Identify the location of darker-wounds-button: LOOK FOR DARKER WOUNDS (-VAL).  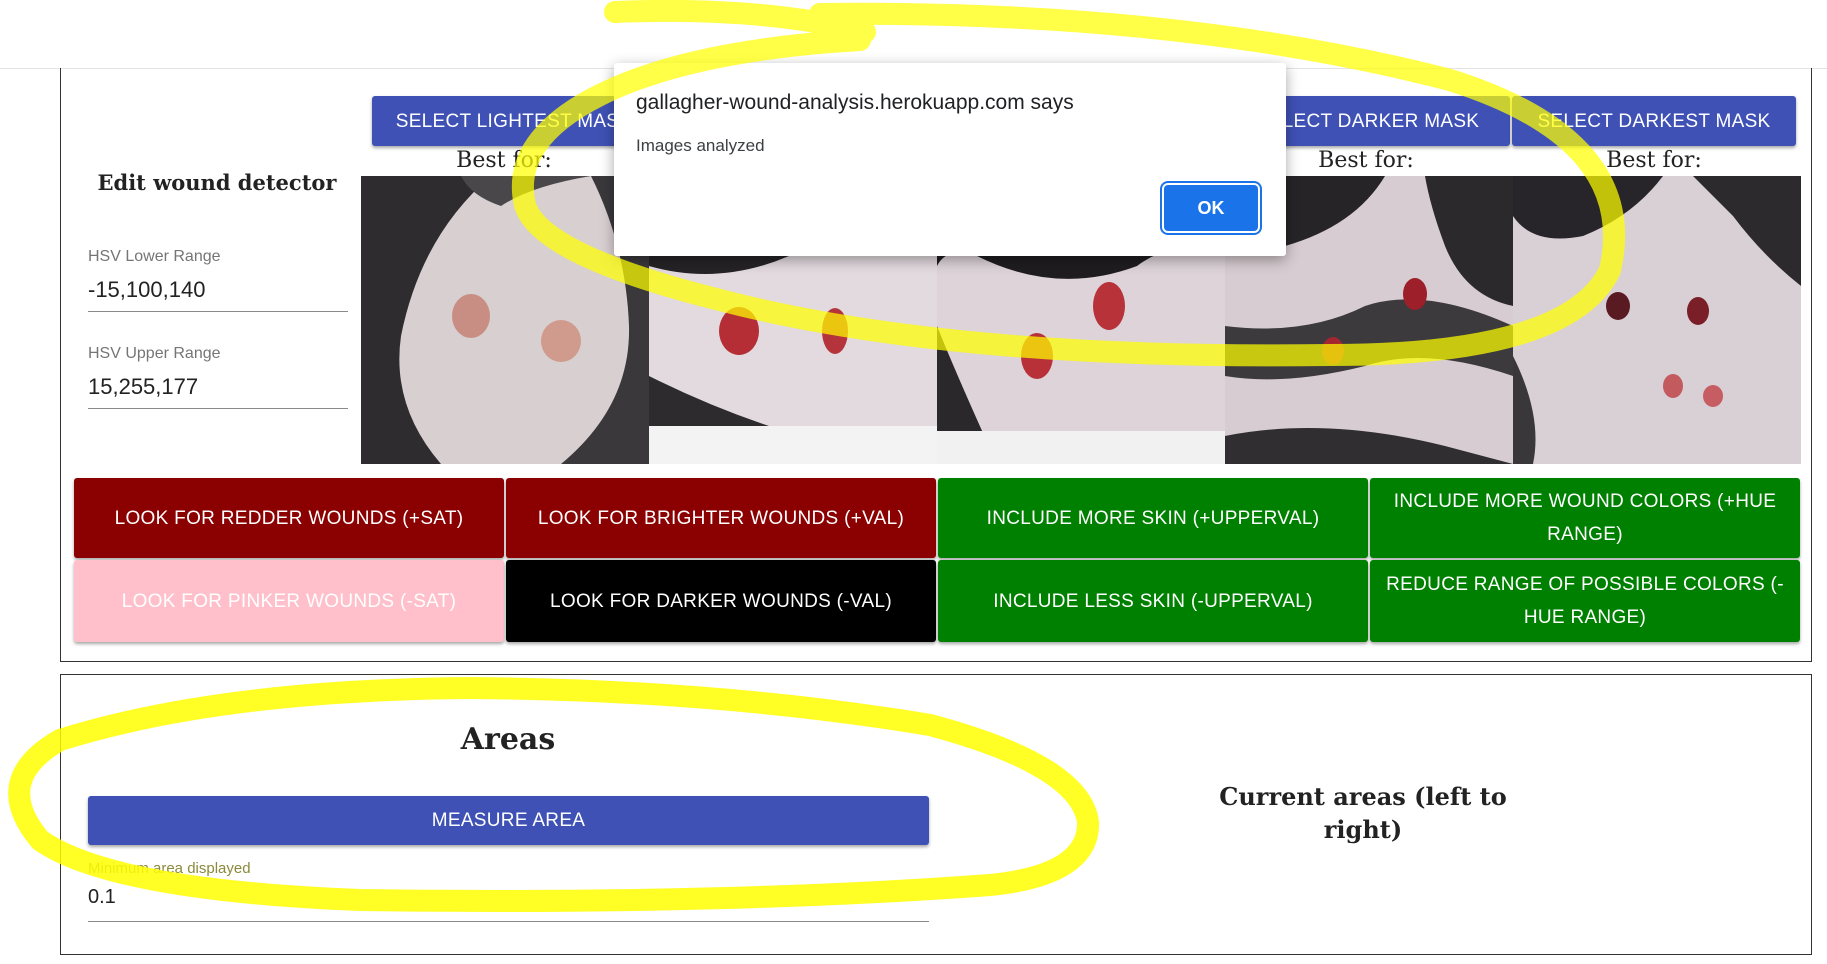
(721, 601).